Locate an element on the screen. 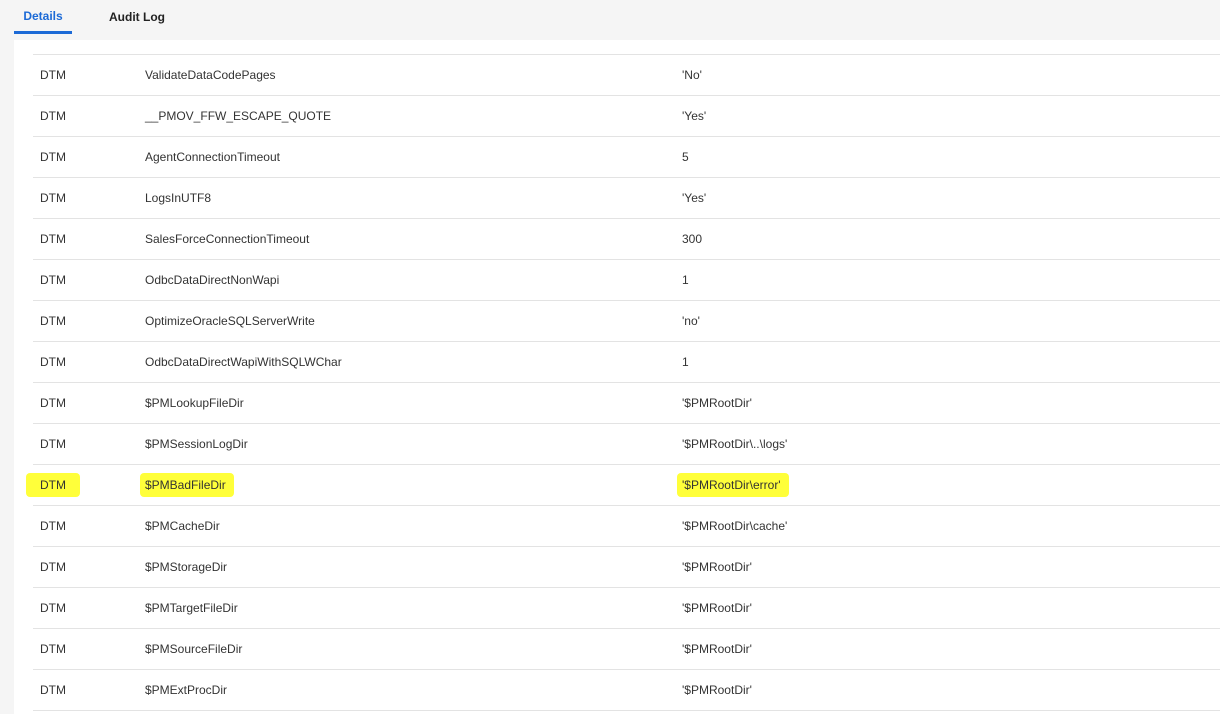  name-cell-text: LogsInUTF8 is located at coordinates (178, 198).